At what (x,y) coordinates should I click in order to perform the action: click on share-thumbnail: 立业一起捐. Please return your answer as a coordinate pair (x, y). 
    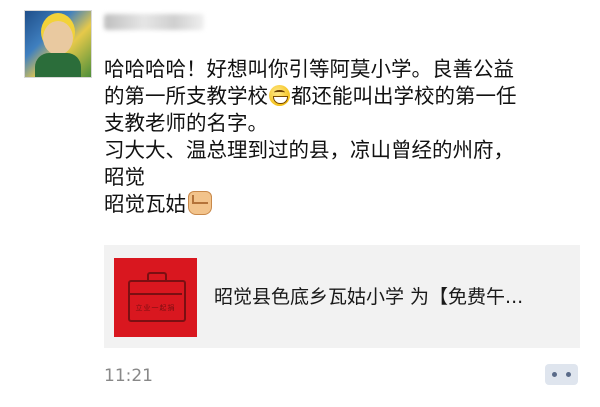
    Looking at the image, I should click on (155, 297).